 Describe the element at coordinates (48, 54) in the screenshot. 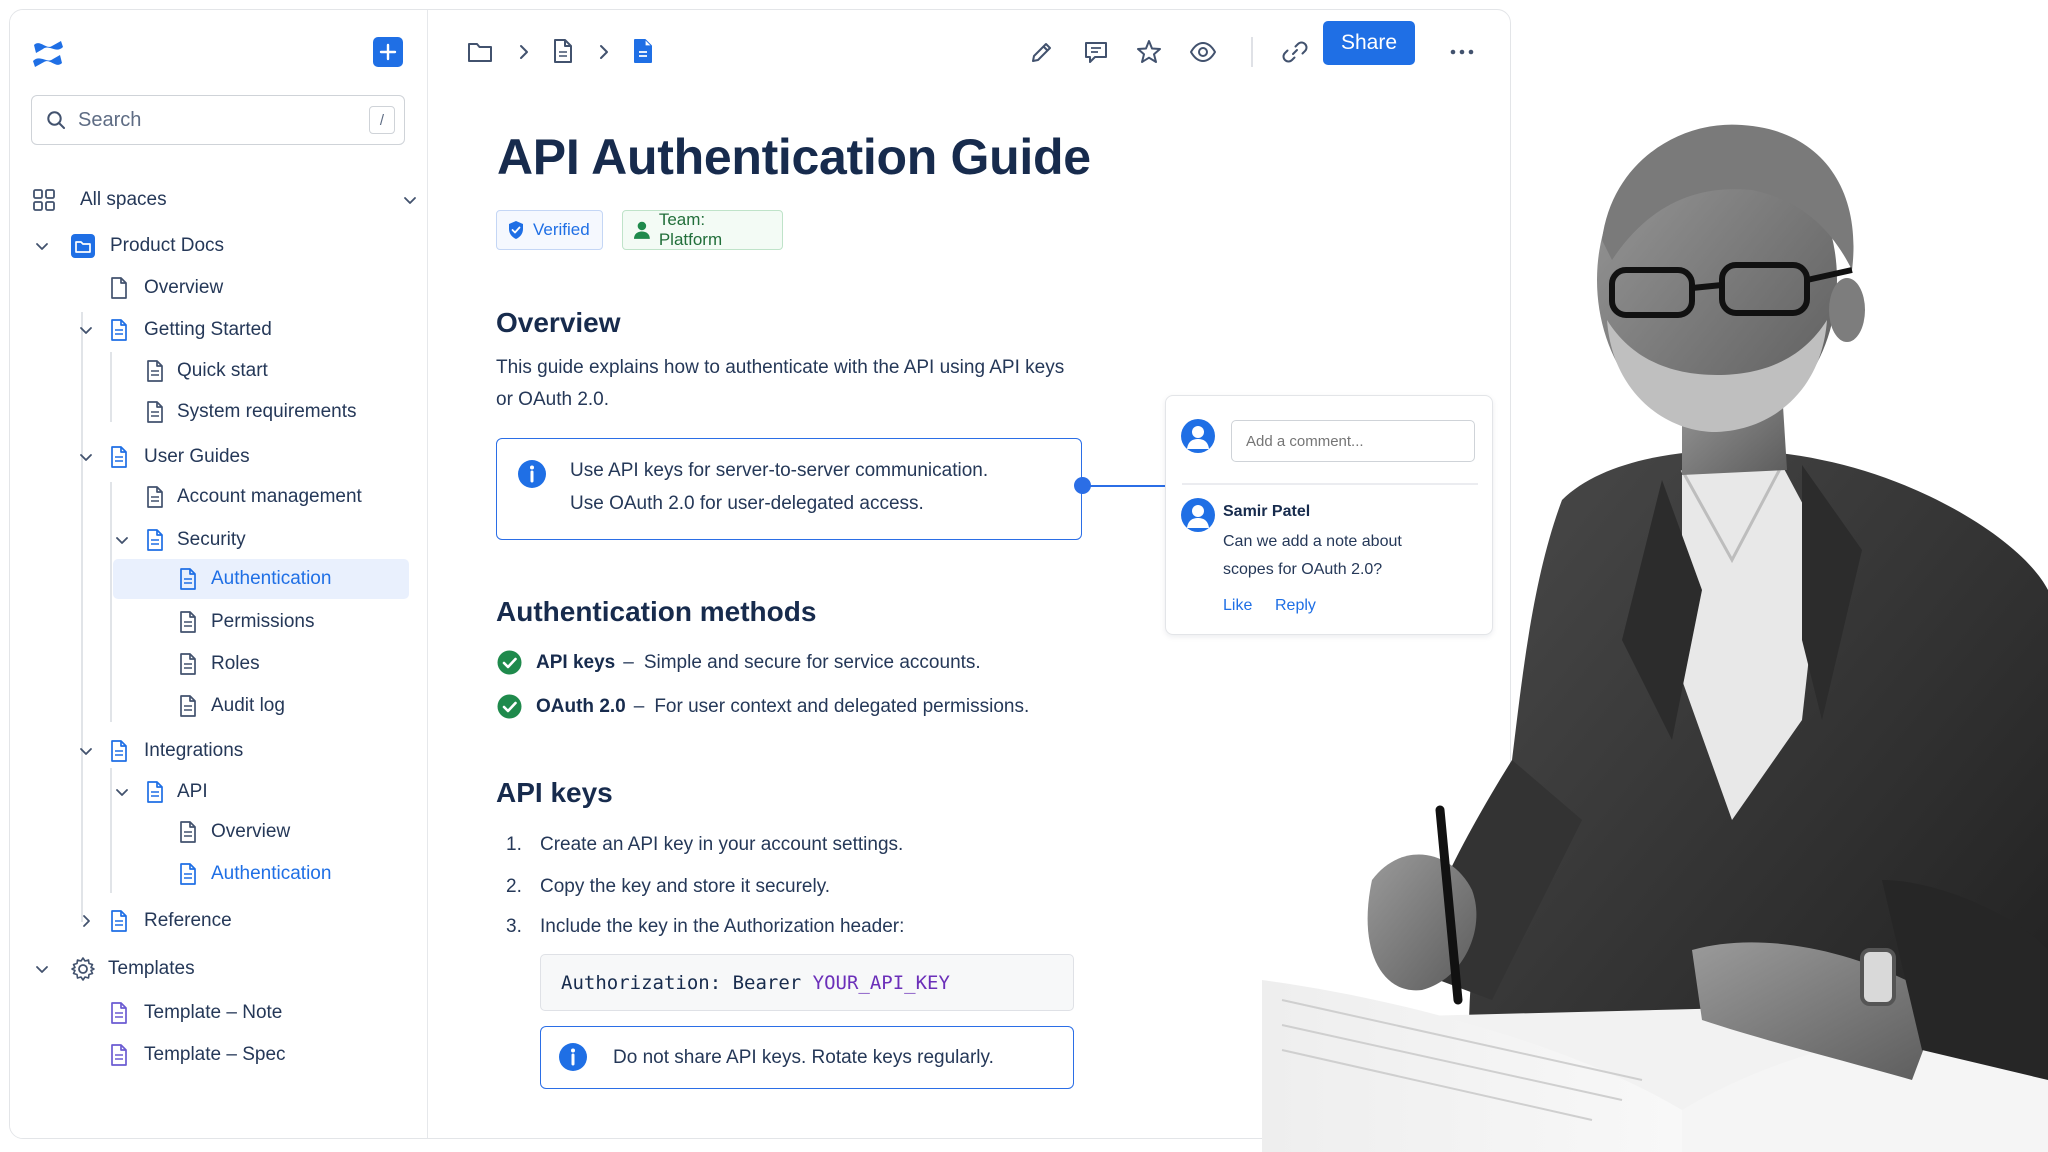

I see `confluence-logo` at that location.